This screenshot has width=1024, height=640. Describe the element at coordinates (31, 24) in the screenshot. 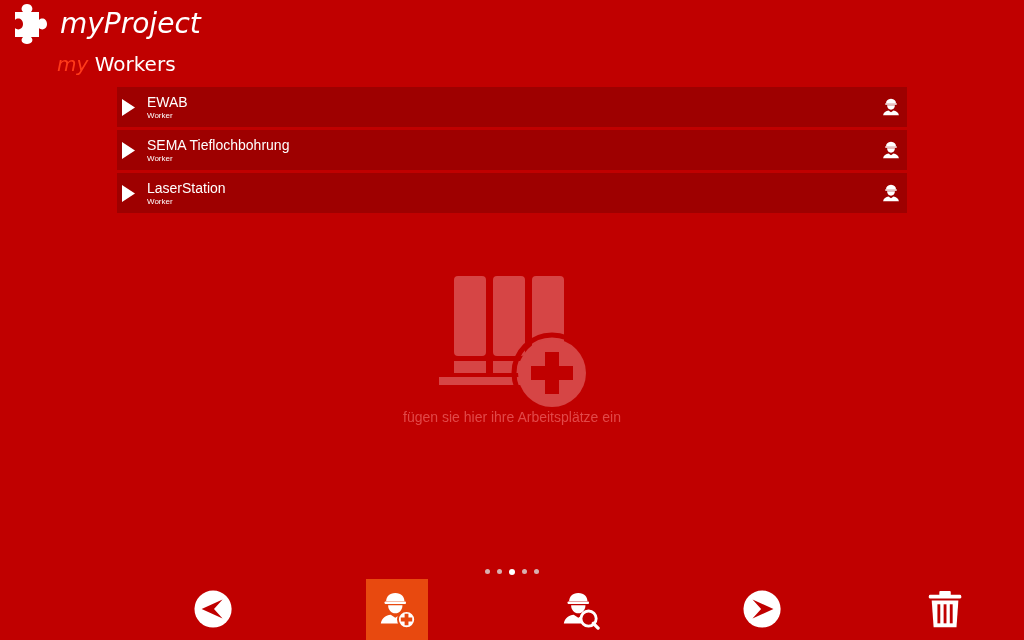

I see `puzzle-piece-icon` at that location.